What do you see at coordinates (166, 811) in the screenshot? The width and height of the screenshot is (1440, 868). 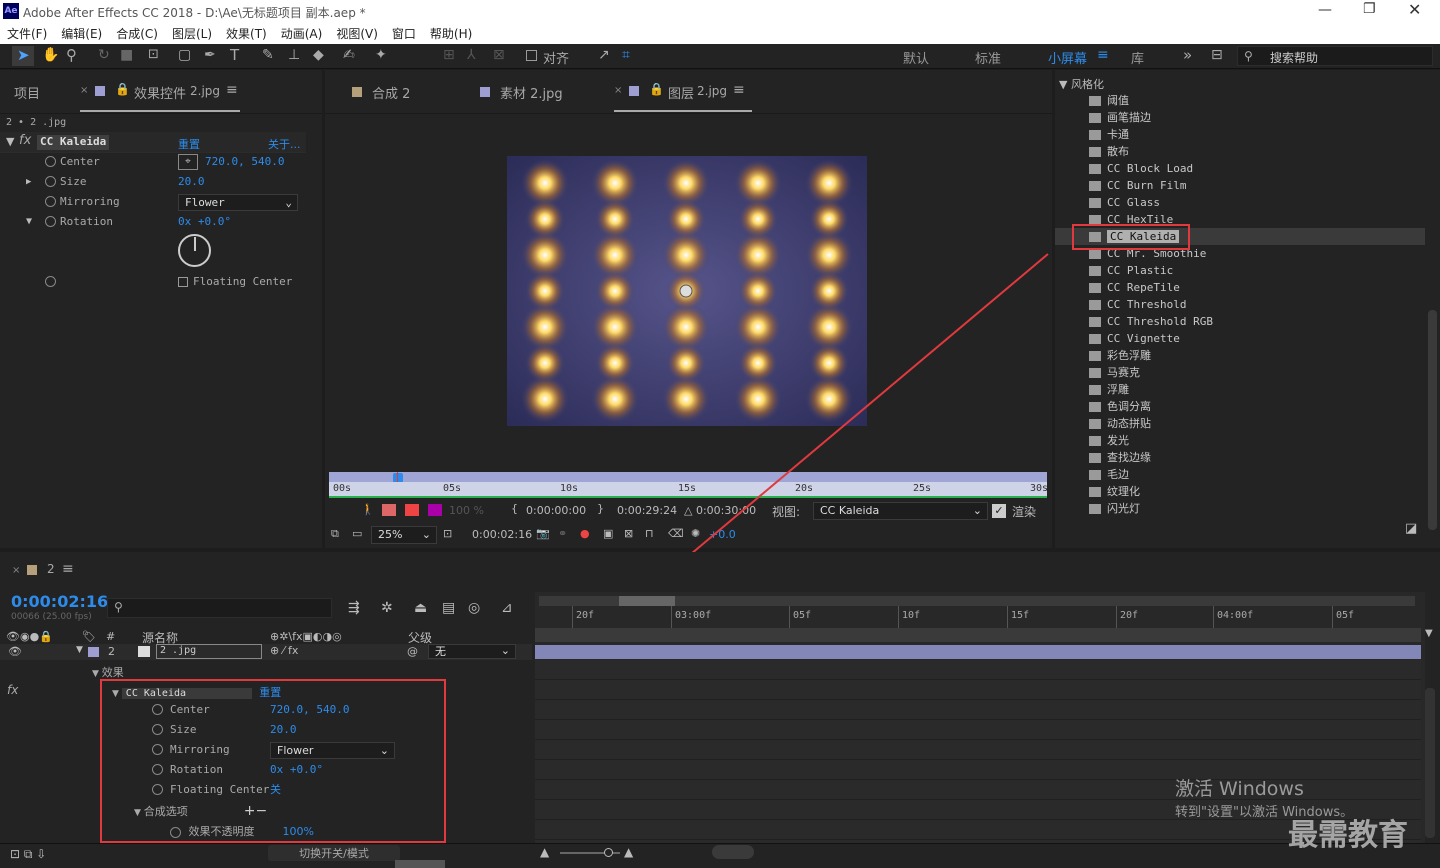 I see `composite-options-label: 合成选项` at bounding box center [166, 811].